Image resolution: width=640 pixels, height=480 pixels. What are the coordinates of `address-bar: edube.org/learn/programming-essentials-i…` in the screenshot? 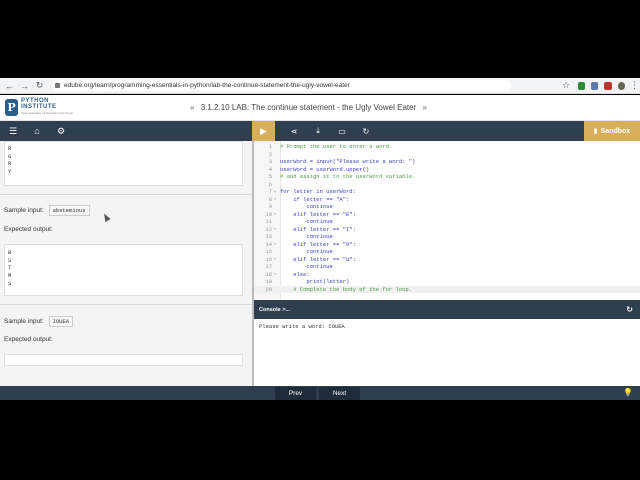 It's located at (281, 85).